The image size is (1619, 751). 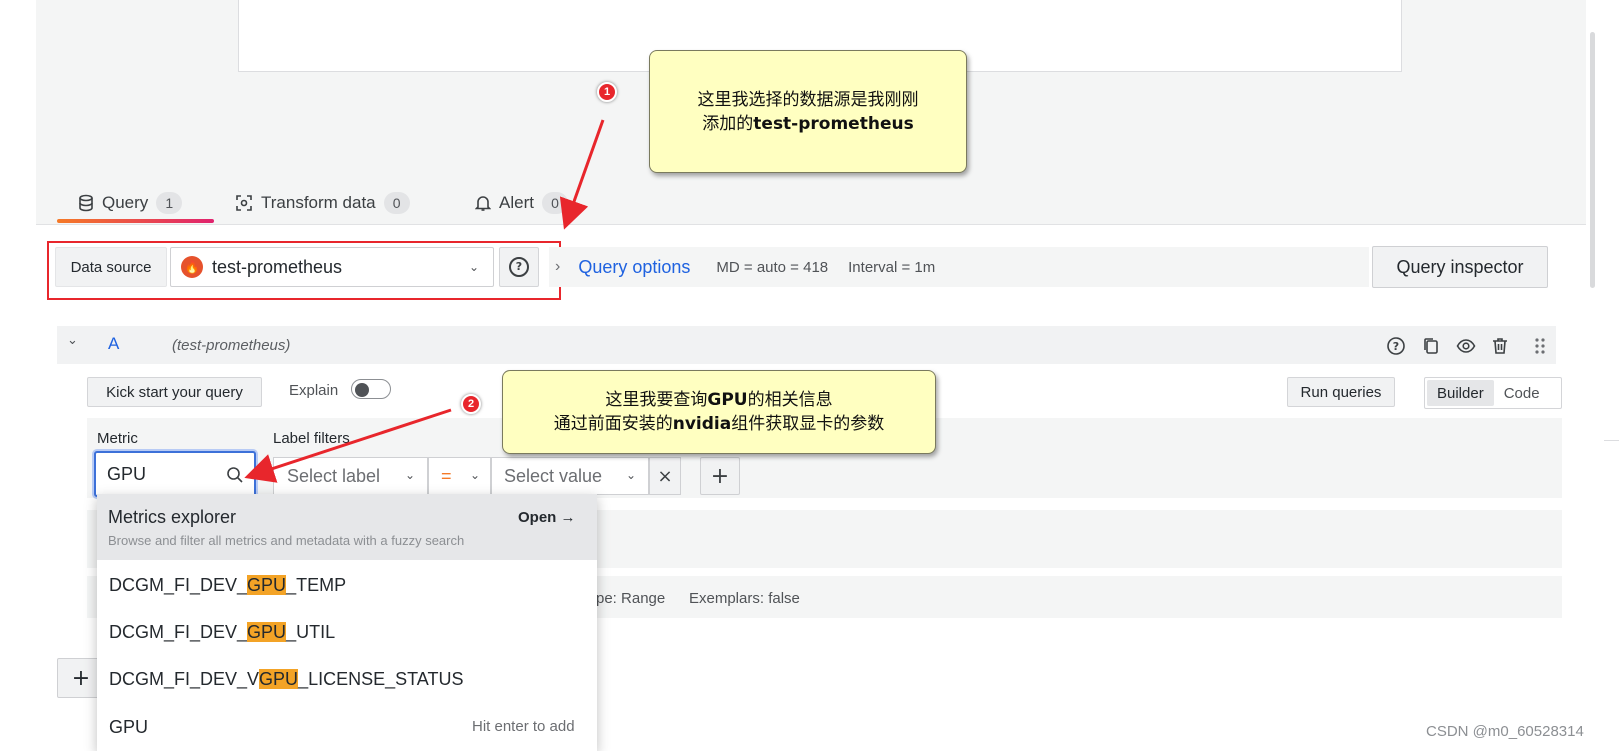 What do you see at coordinates (424, 301) in the screenshot?
I see `annotation-arrows` at bounding box center [424, 301].